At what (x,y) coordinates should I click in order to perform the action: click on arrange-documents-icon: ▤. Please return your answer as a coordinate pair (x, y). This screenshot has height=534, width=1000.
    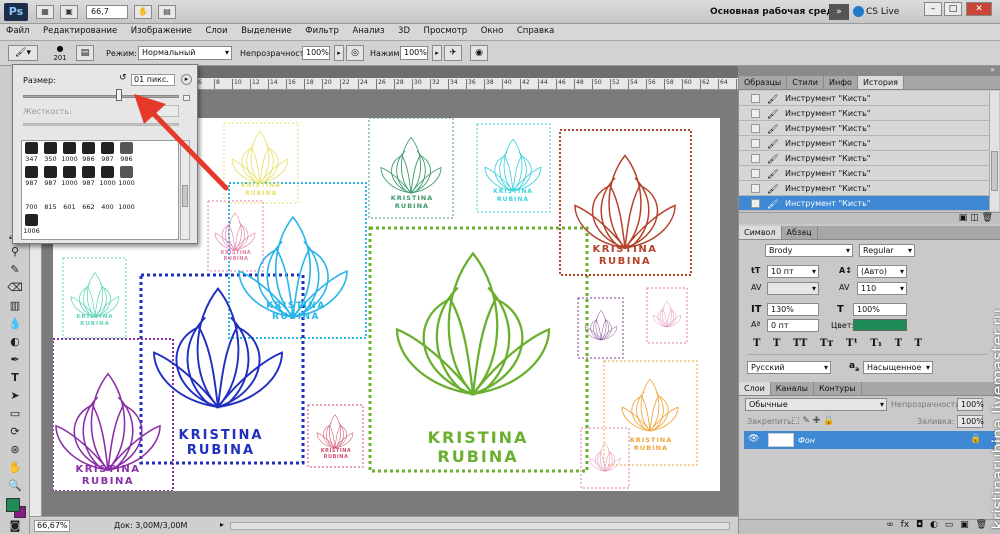
    Looking at the image, I should click on (167, 12).